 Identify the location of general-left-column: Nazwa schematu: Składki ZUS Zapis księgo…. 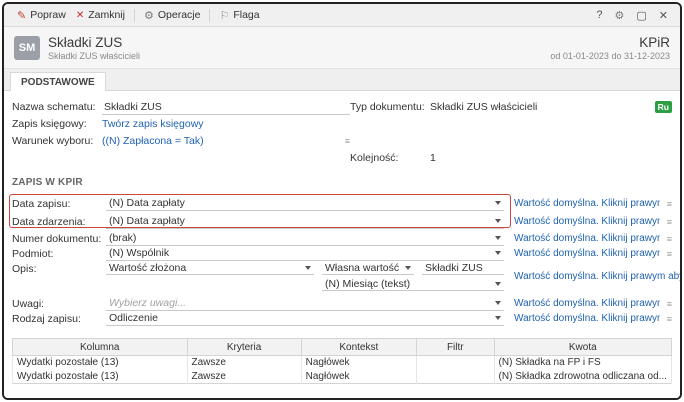
(181, 133).